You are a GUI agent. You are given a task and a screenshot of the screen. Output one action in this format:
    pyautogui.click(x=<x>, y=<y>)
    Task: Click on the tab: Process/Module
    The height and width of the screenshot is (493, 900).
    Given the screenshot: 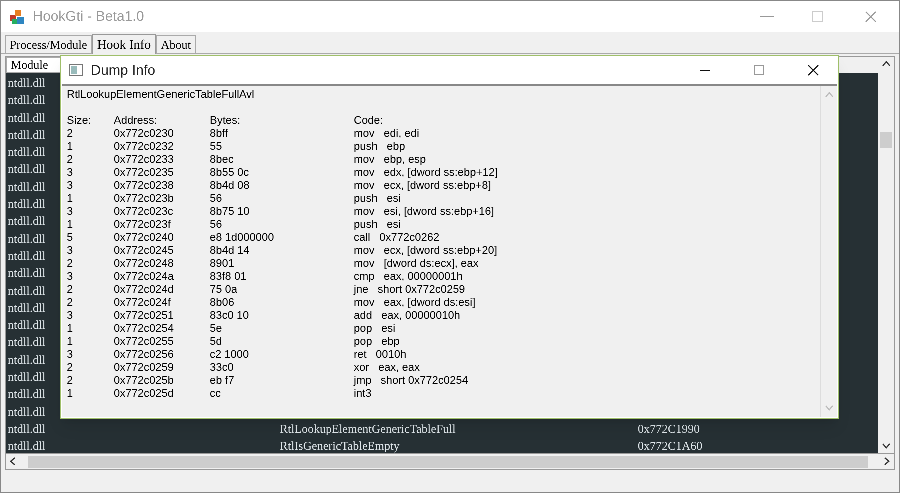 What is the action you would take?
    pyautogui.click(x=48, y=44)
    